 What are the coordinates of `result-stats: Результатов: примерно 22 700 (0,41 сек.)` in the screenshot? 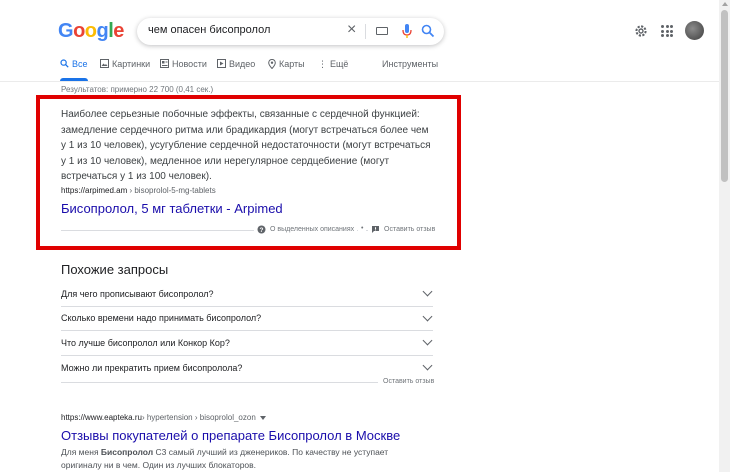 It's located at (137, 89).